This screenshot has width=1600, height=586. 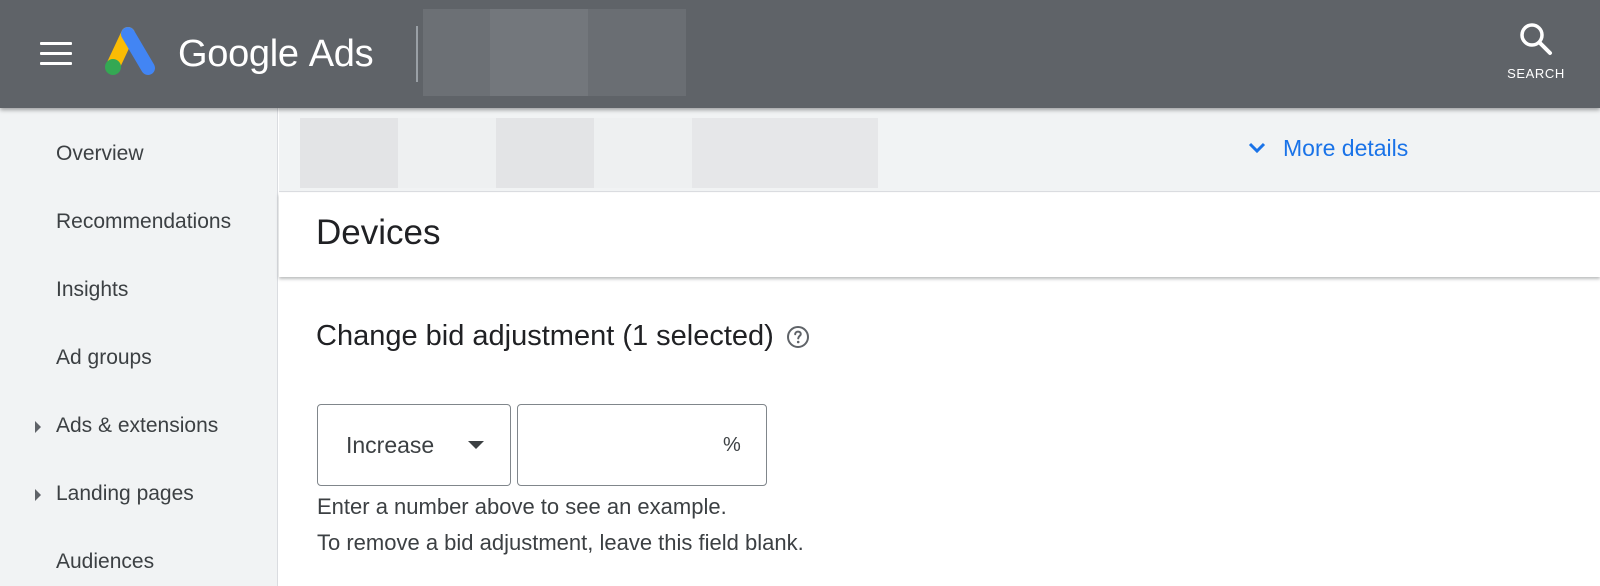 I want to click on hint-text-example: Enter a number above to see an example., so click(x=522, y=506).